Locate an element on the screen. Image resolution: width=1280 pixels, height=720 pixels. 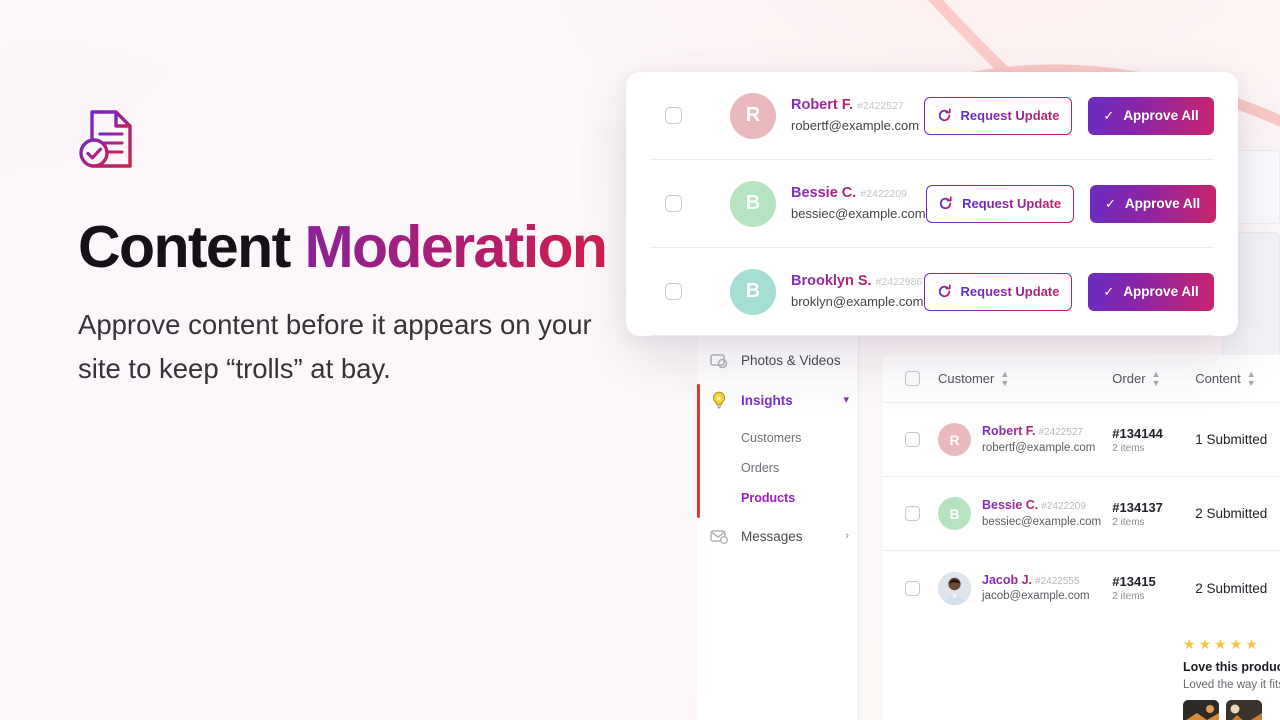
sidebar-subitem-customers: Customers is located at coordinates (771, 438).